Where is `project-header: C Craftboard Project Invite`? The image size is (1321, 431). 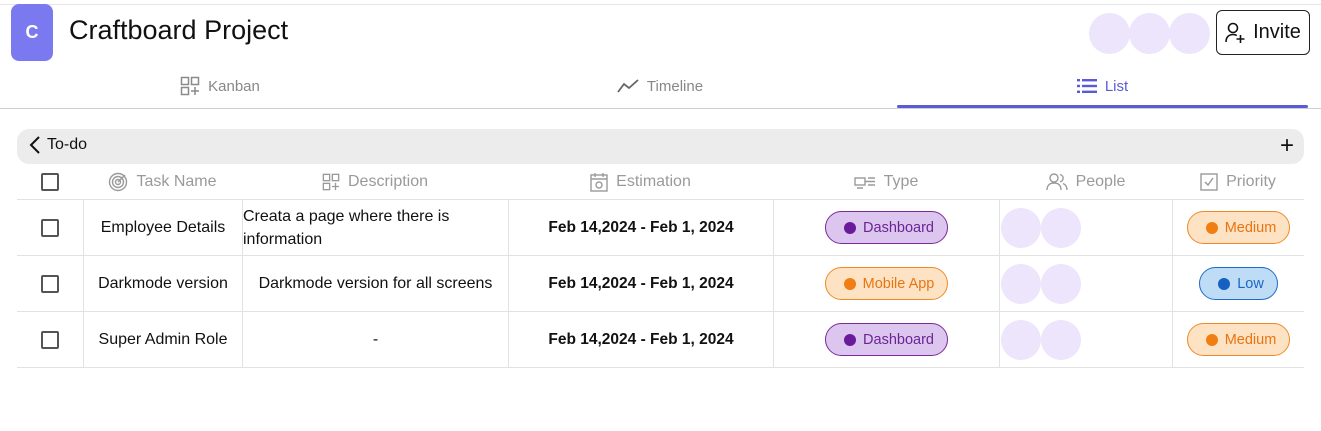 project-header: C Craftboard Project Invite is located at coordinates (660, 32).